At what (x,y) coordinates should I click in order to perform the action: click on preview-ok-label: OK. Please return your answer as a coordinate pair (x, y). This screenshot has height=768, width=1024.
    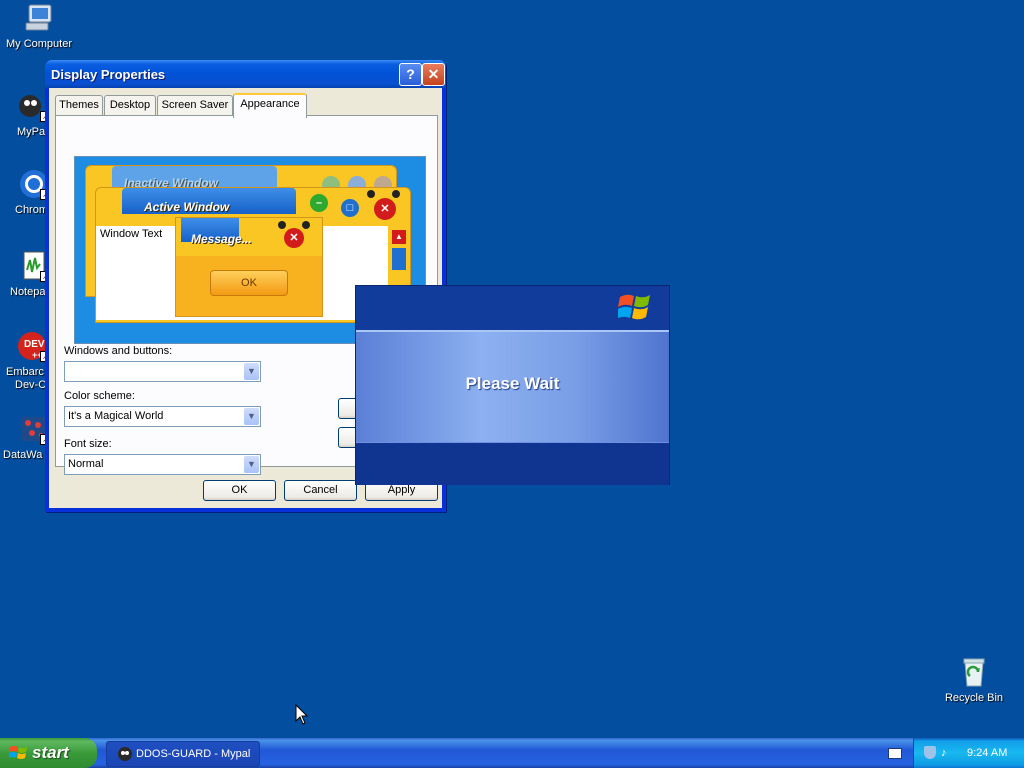
    Looking at the image, I should click on (249, 283).